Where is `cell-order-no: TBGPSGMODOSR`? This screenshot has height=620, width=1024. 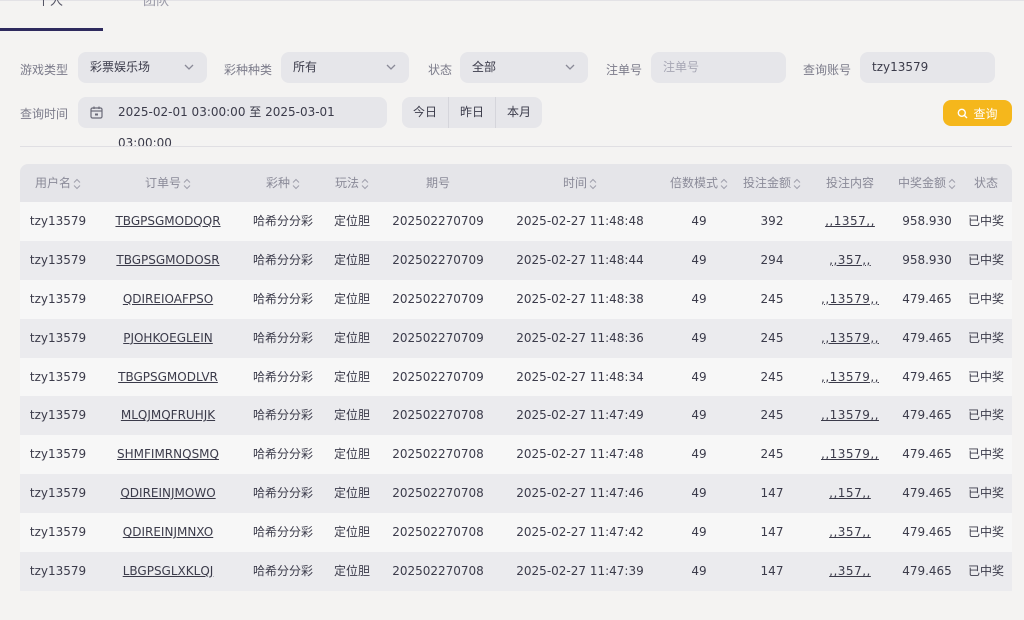
cell-order-no: TBGPSGMODOSR is located at coordinates (167, 260).